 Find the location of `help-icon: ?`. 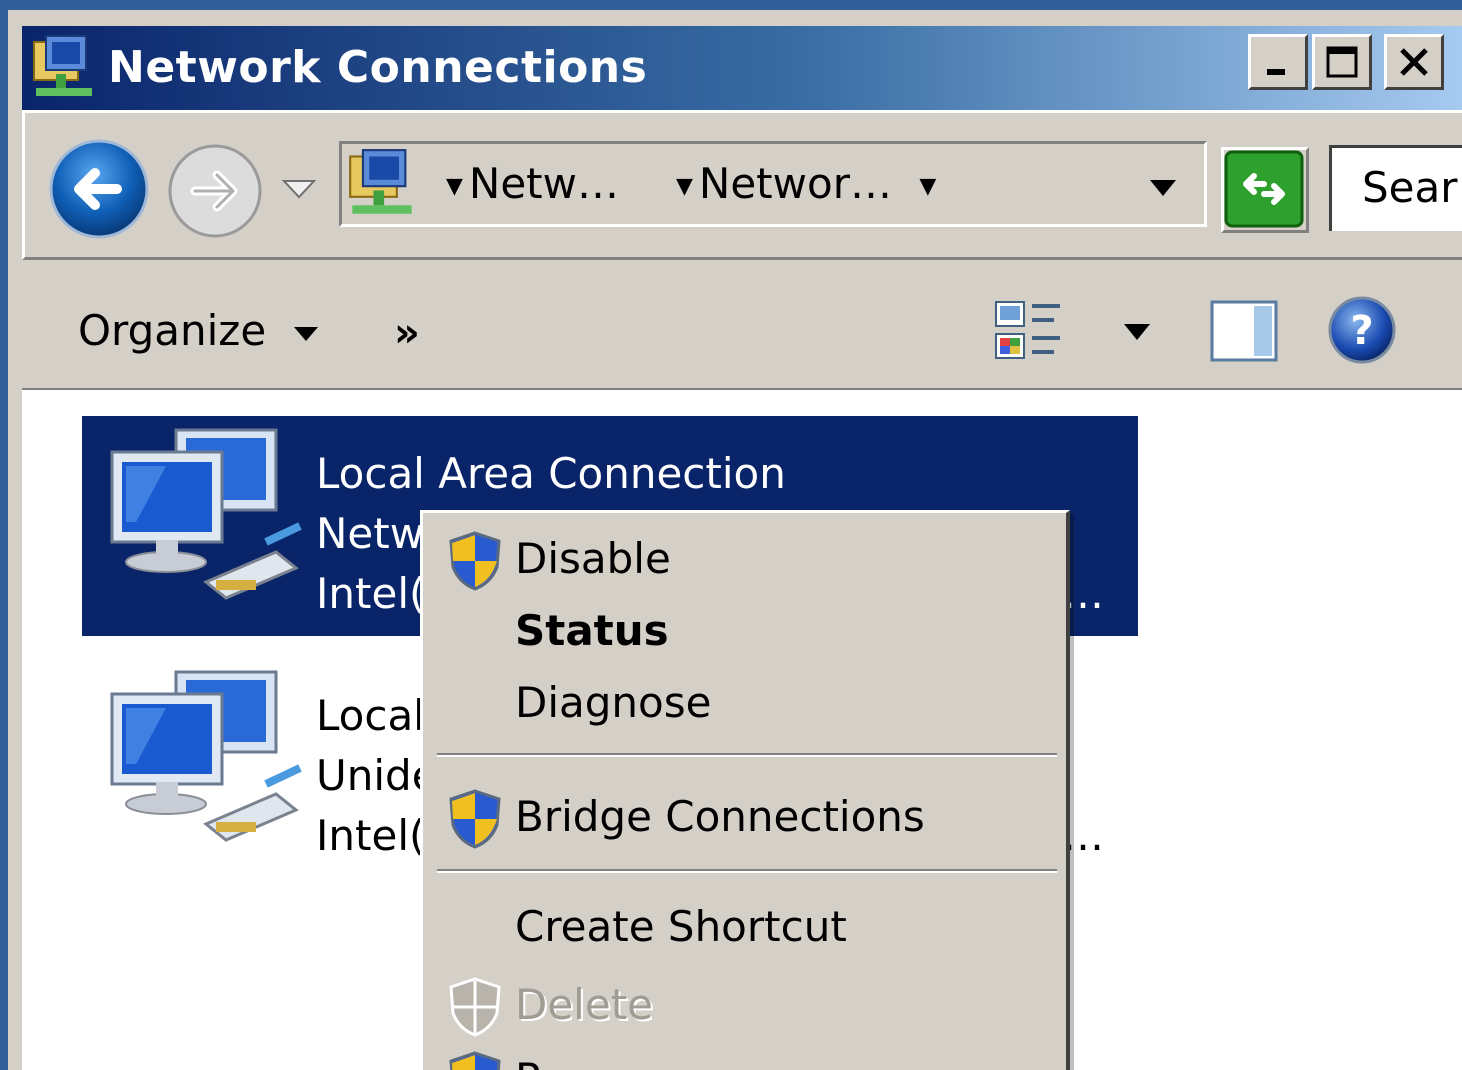

help-icon: ? is located at coordinates (1362, 330).